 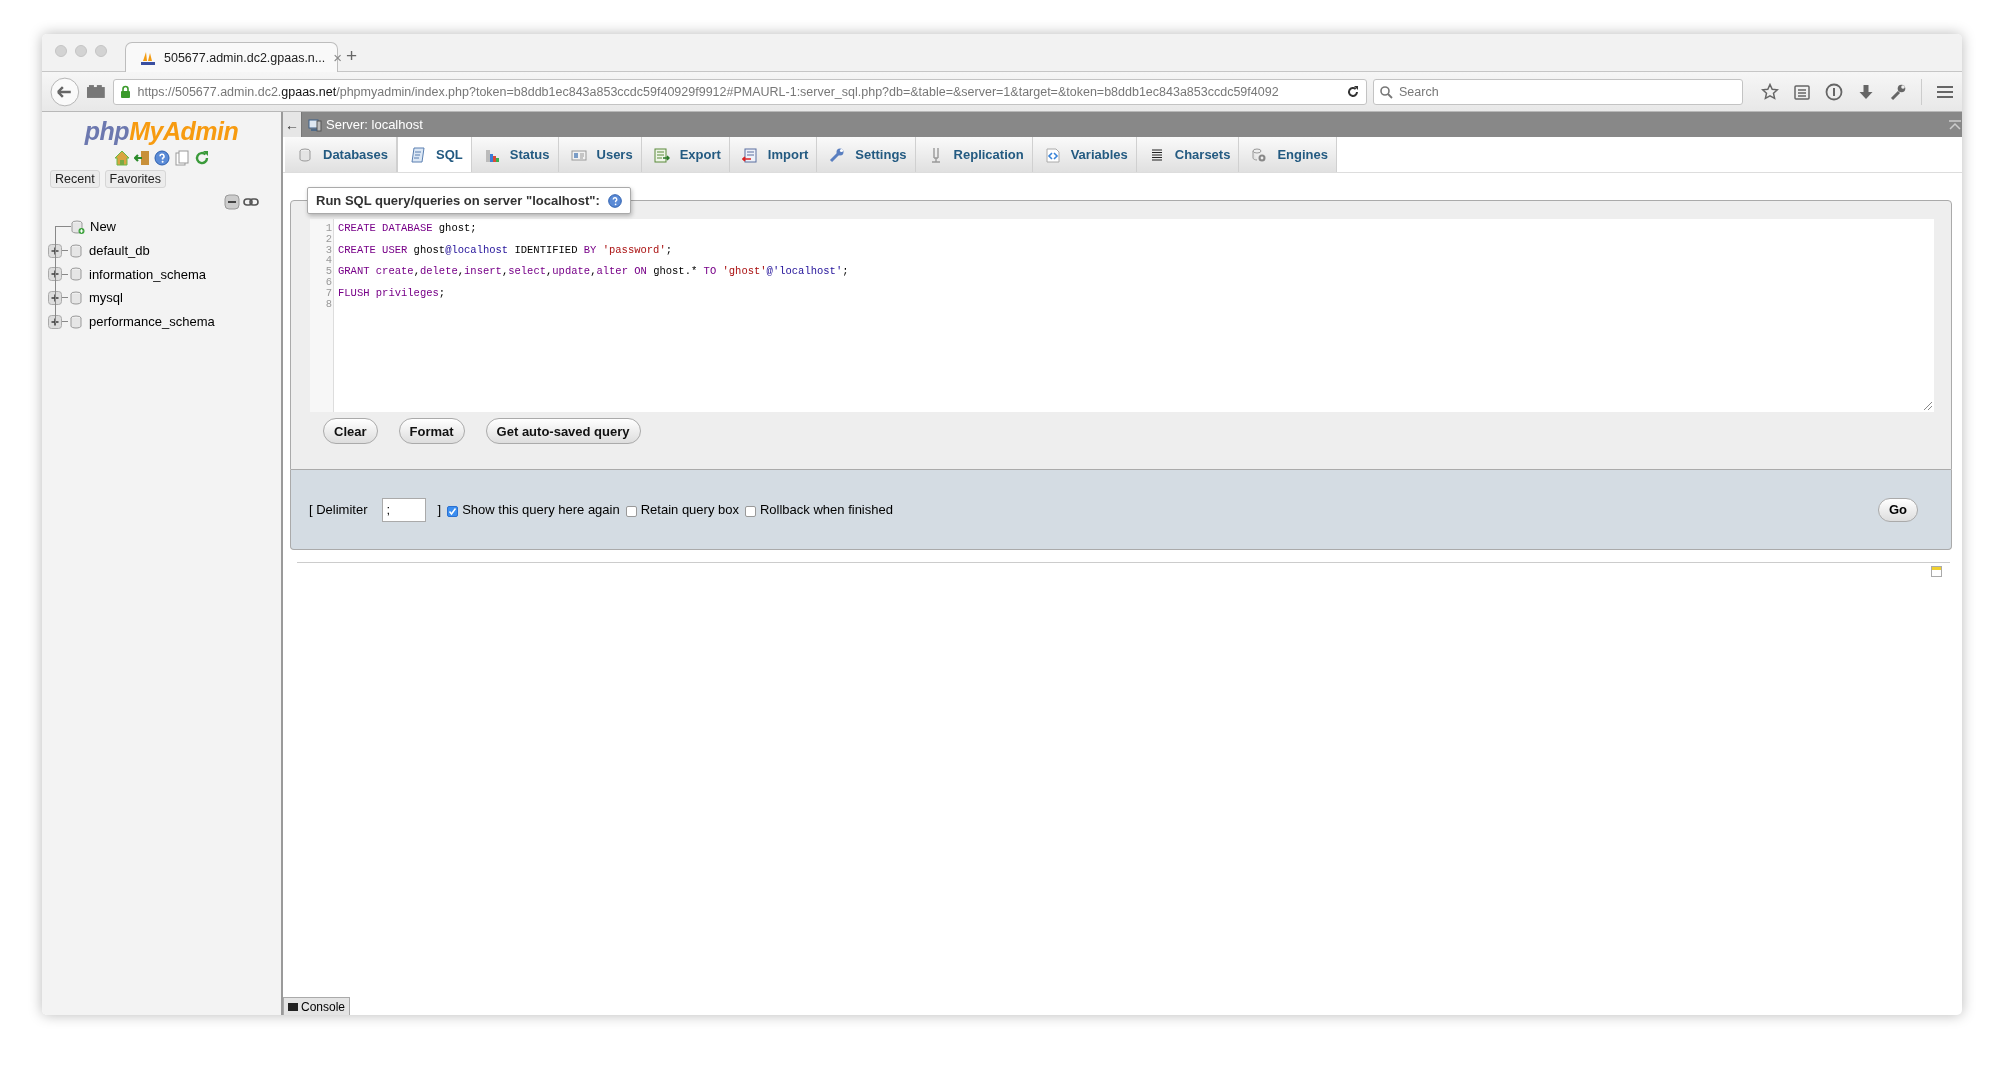 I want to click on panel-title: Run SQL query/queries on server "localhost":, so click(x=458, y=200).